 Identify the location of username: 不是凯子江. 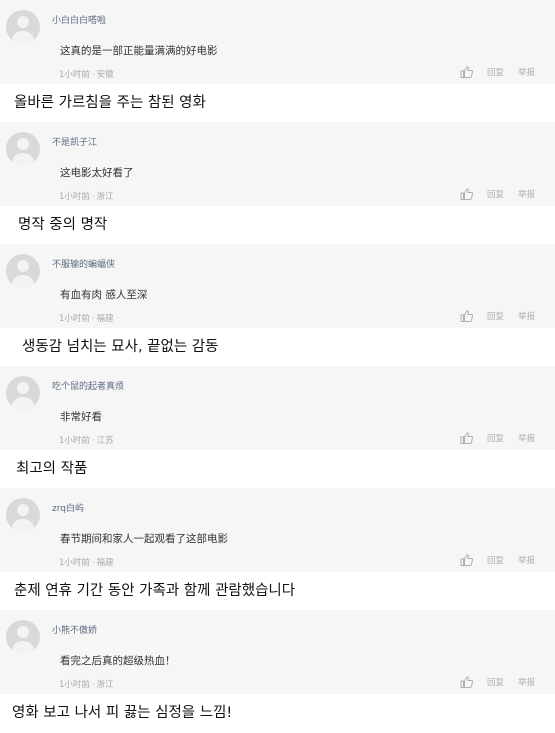
(74, 141).